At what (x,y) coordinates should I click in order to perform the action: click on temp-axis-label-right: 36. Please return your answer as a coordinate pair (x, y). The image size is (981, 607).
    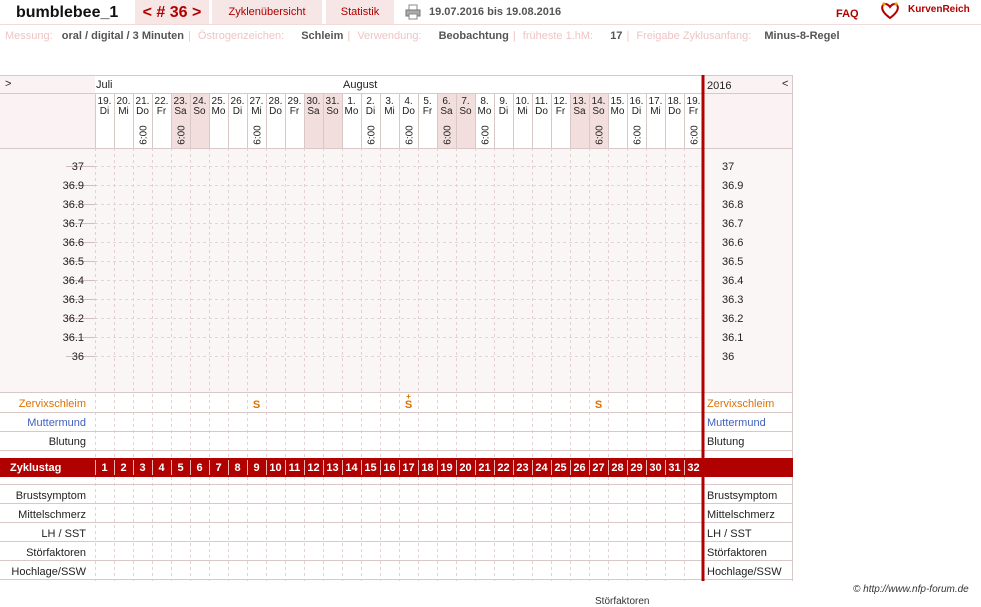
    Looking at the image, I should click on (728, 357).